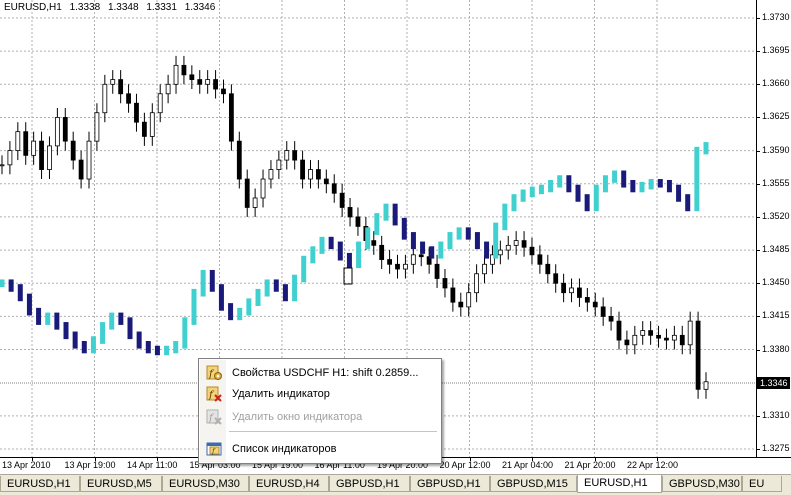  I want to click on menu-item-label: Удалить окно индикатора, so click(297, 417).